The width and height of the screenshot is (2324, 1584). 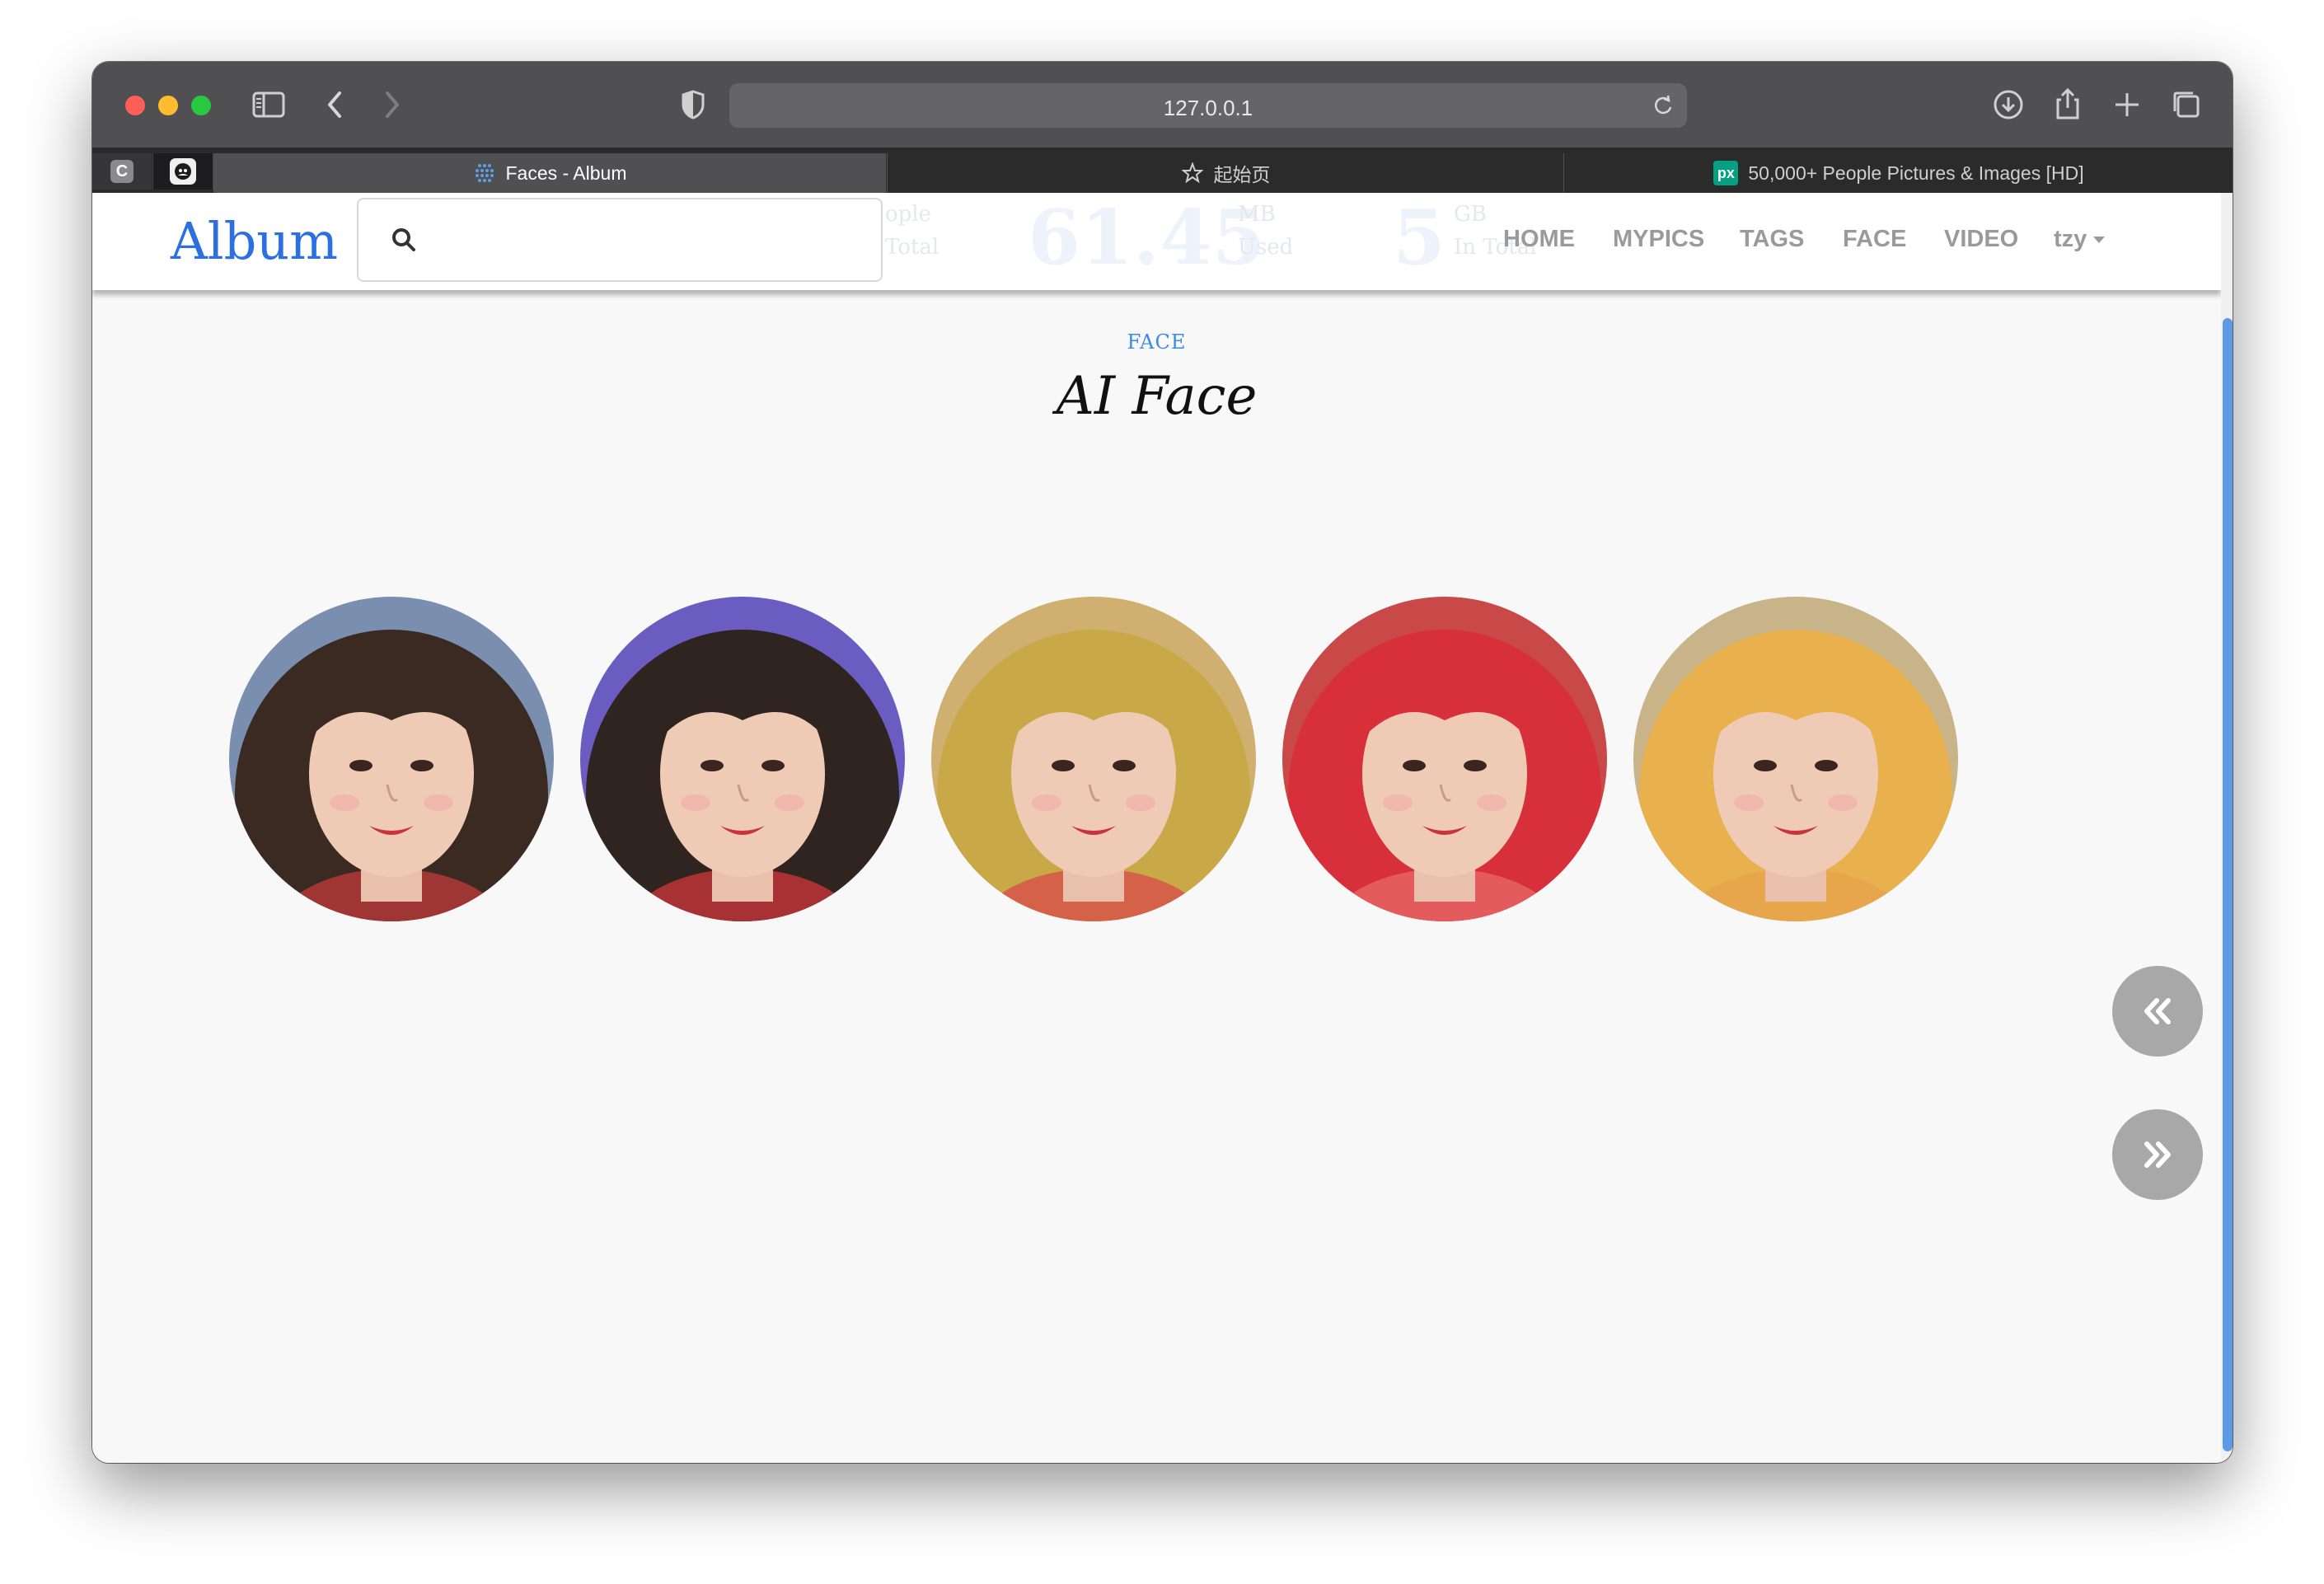 I want to click on search-input, so click(x=649, y=240).